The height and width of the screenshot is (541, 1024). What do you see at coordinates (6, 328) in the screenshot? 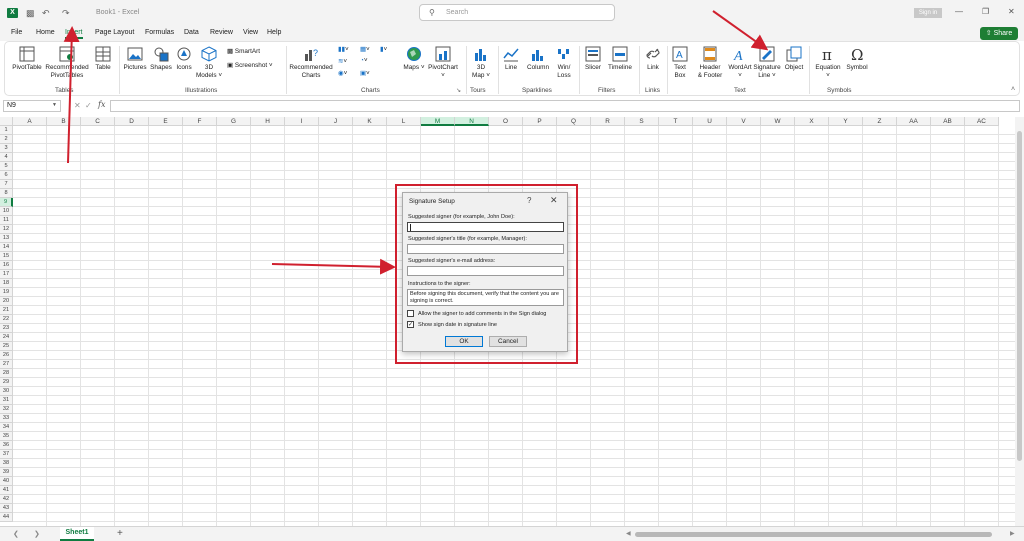
I see `row-header: 23` at bounding box center [6, 328].